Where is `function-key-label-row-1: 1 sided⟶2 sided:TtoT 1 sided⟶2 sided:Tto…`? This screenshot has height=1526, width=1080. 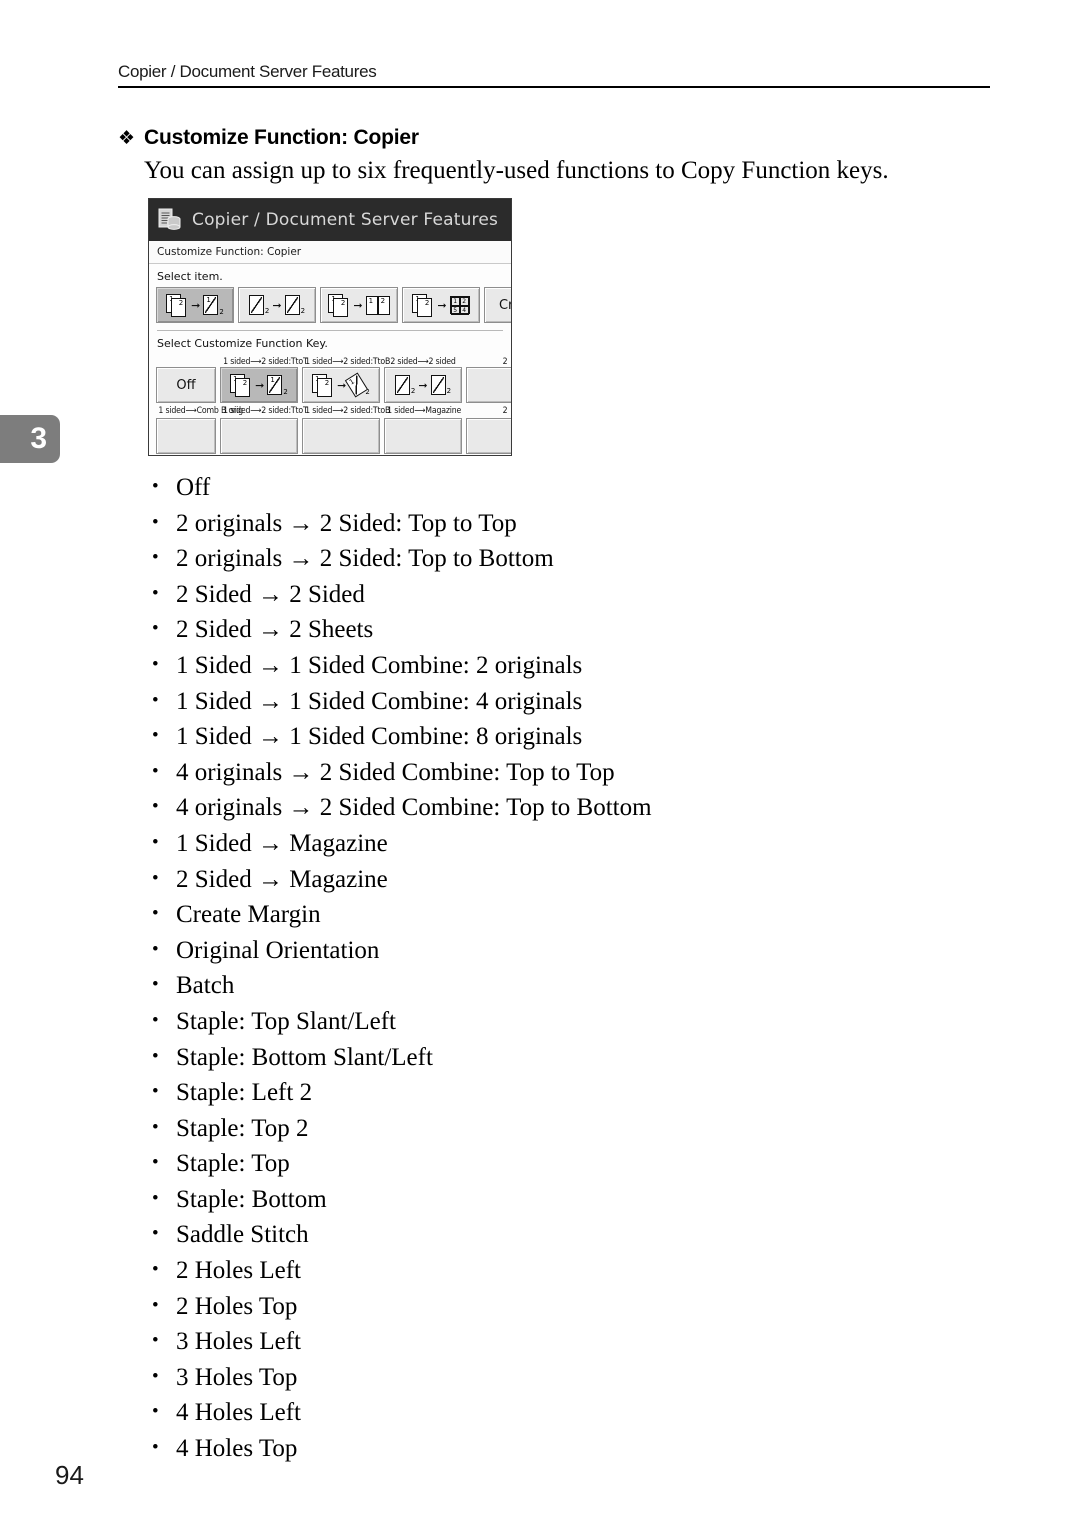
function-key-label-row-1: 1 sided⟶2 sided:TtoT 1 sided⟶2 sided:Tto… is located at coordinates (330, 362).